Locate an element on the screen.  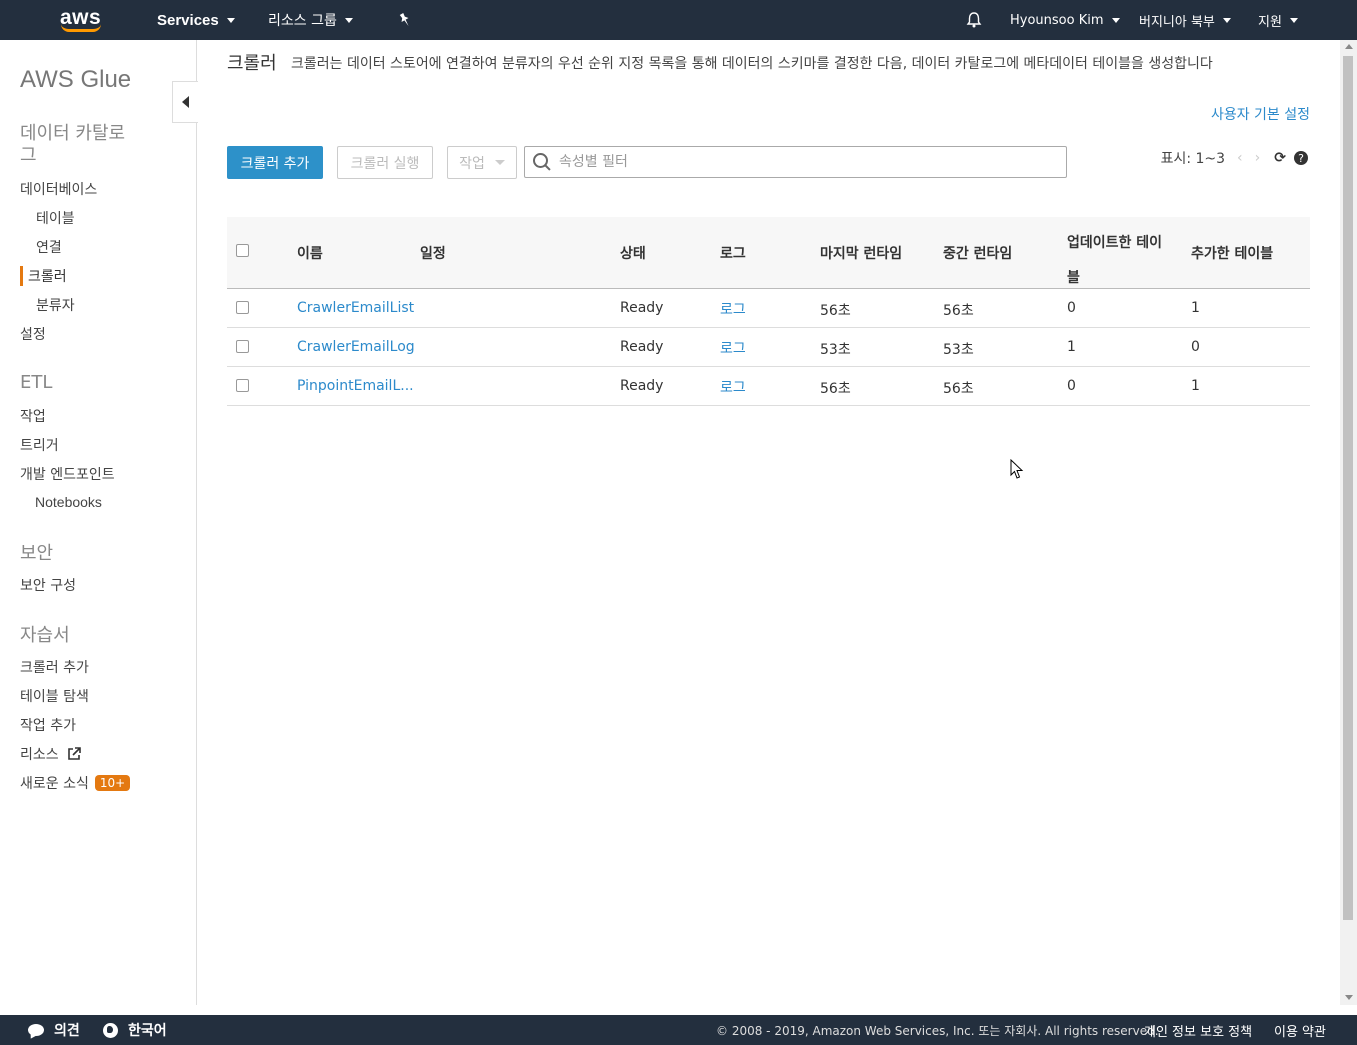
sidebar-title: AWS Glue is located at coordinates (75, 80).